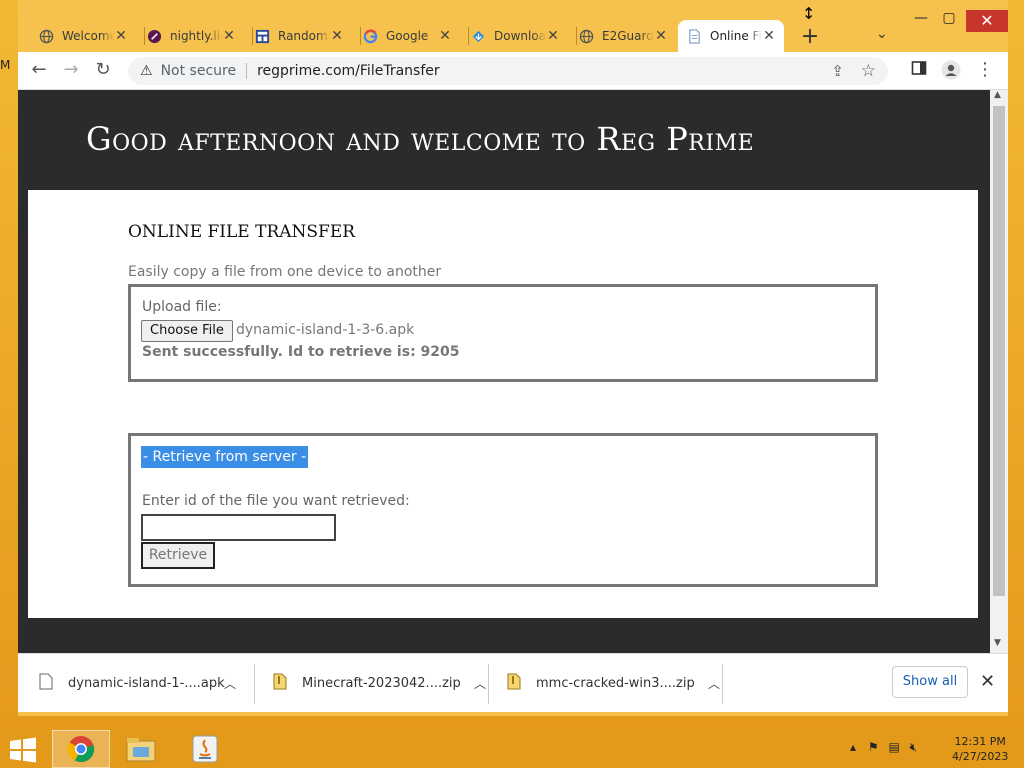 The width and height of the screenshot is (1024, 768). Describe the element at coordinates (325, 330) in the screenshot. I see `selected-file-name: dynamic-island-1-3-6.apk` at that location.